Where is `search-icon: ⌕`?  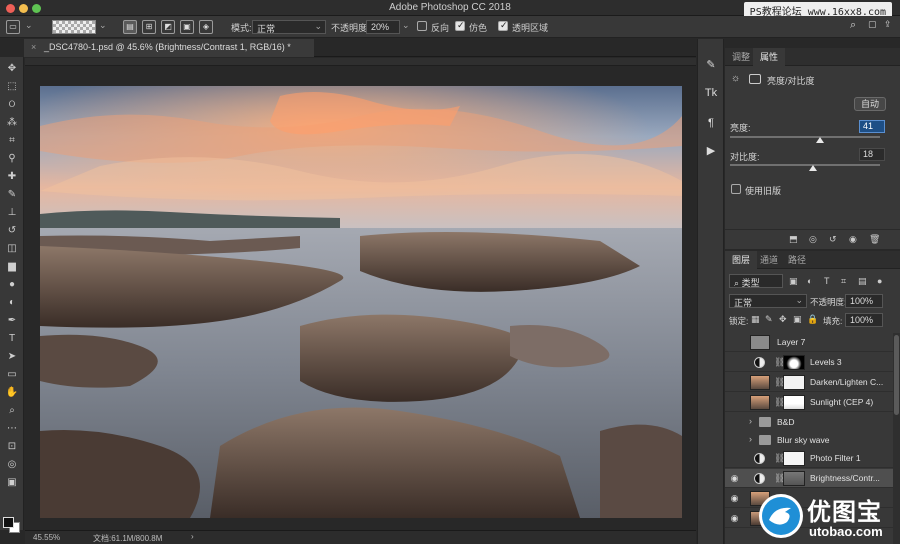
search-icon: ⌕ is located at coordinates (853, 25).